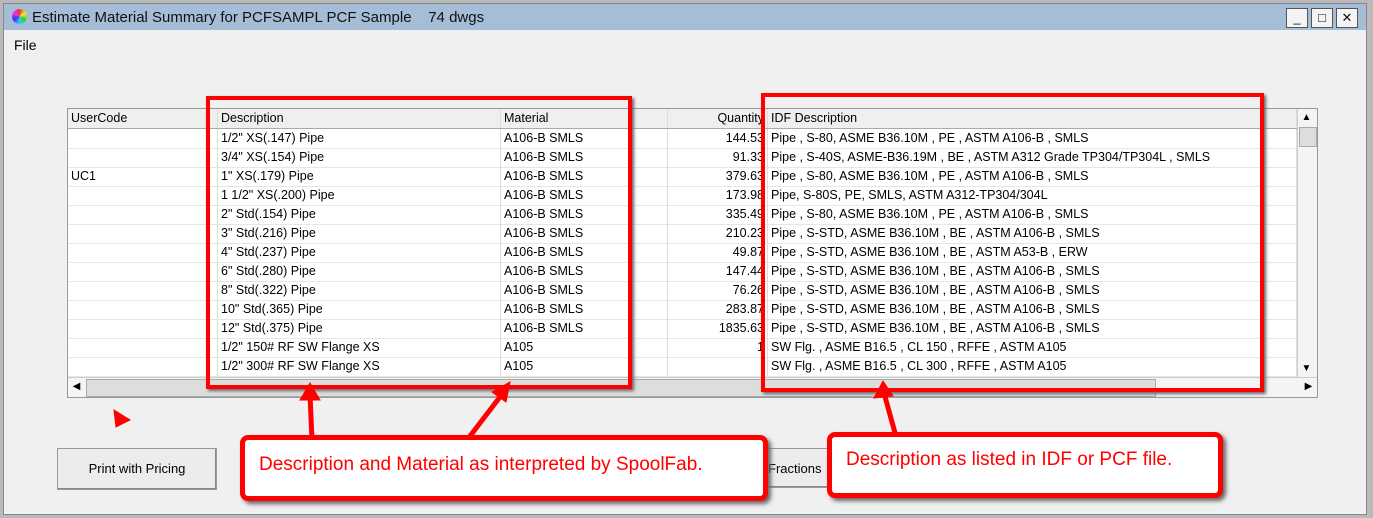  What do you see at coordinates (311, 417) in the screenshot?
I see `arrow-description` at bounding box center [311, 417].